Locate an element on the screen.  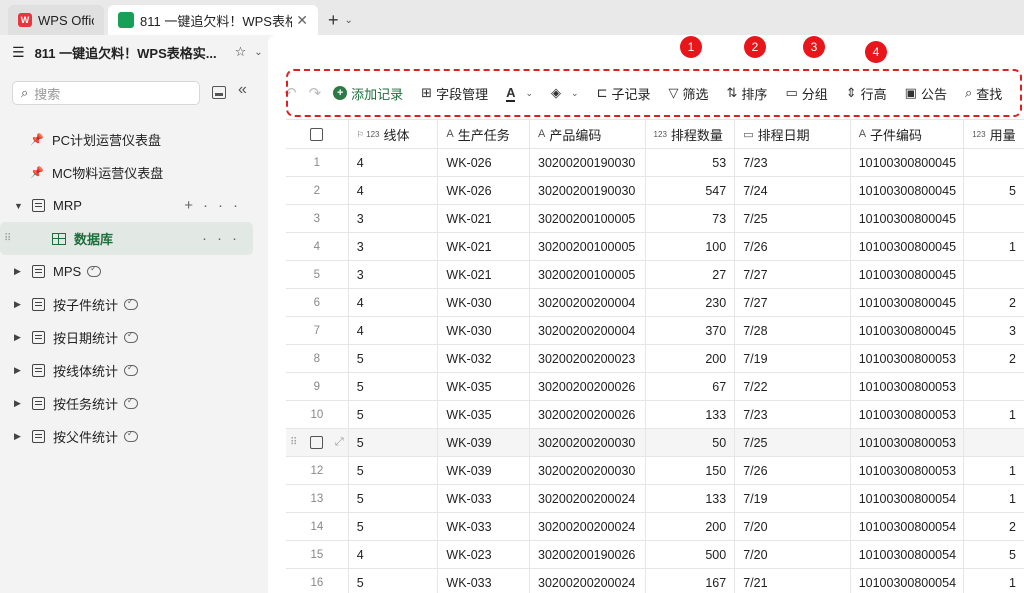
column-header-product-code: A 产品编码 is located at coordinates (588, 134).